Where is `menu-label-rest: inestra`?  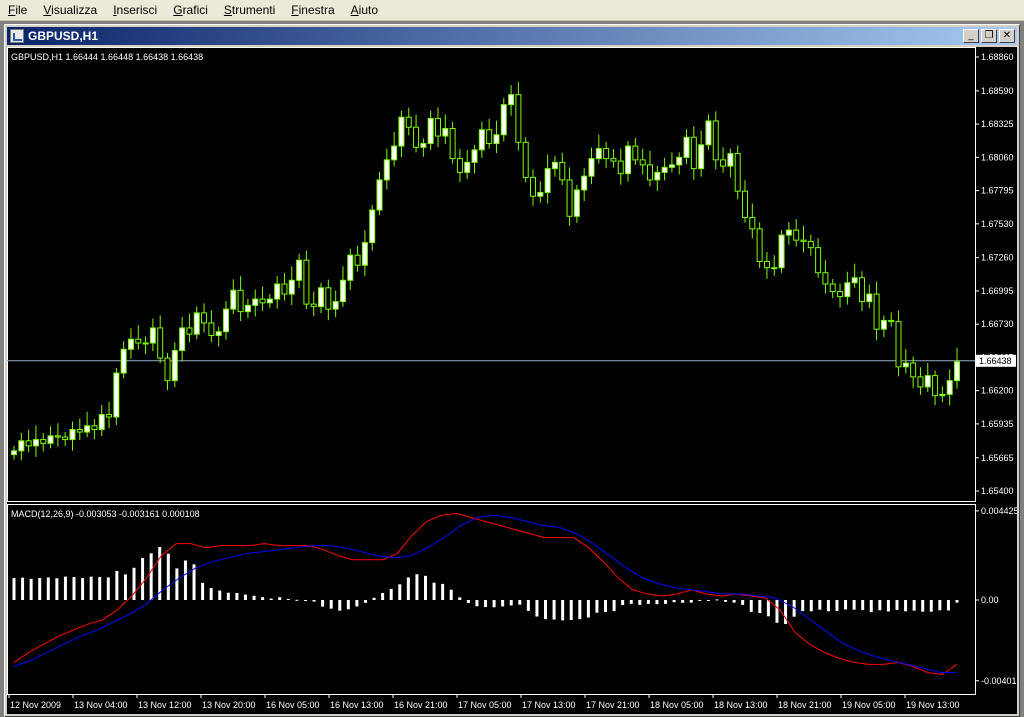 menu-label-rest: inestra is located at coordinates (316, 10).